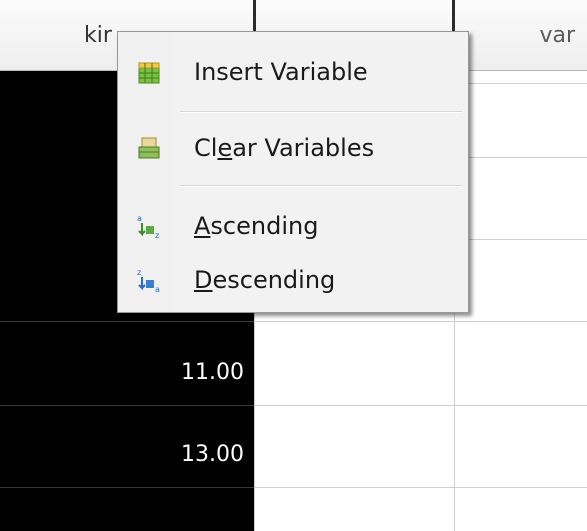 The width and height of the screenshot is (587, 531). I want to click on sort-ascending-icon: a z, so click(149, 226).